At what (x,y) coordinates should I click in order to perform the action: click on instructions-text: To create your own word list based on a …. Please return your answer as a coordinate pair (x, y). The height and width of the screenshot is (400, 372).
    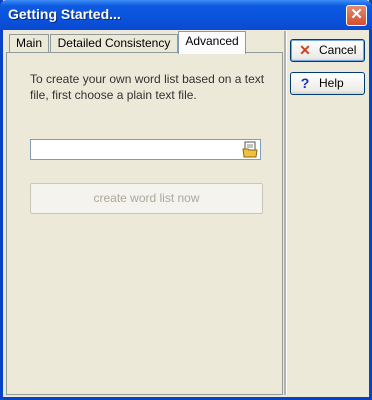
    Looking at the image, I should click on (147, 87).